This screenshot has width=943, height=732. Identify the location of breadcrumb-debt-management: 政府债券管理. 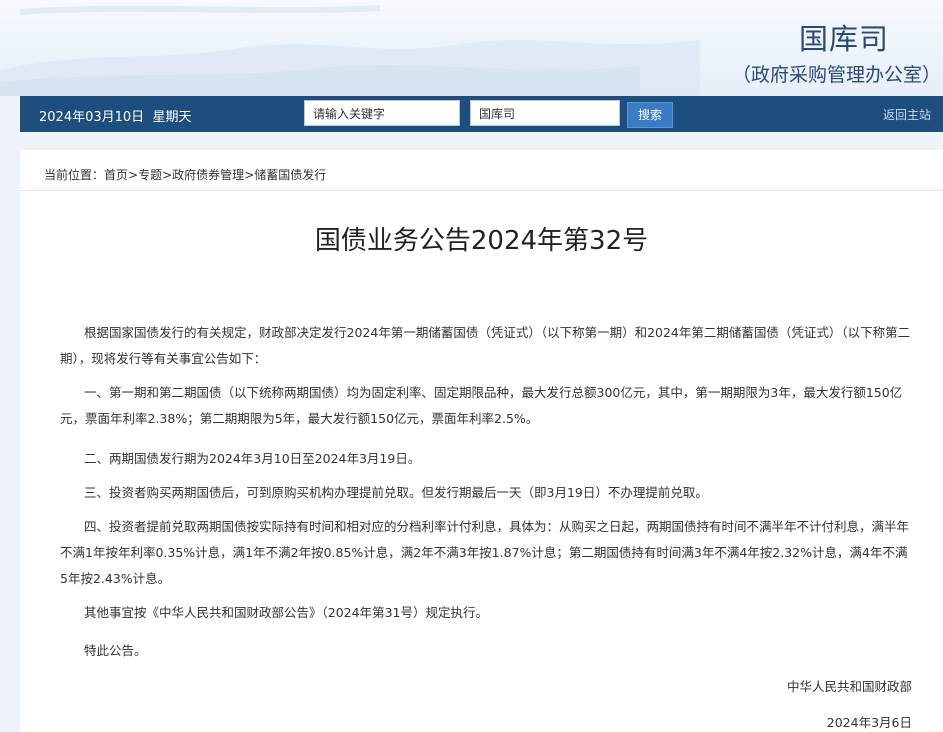
(208, 175).